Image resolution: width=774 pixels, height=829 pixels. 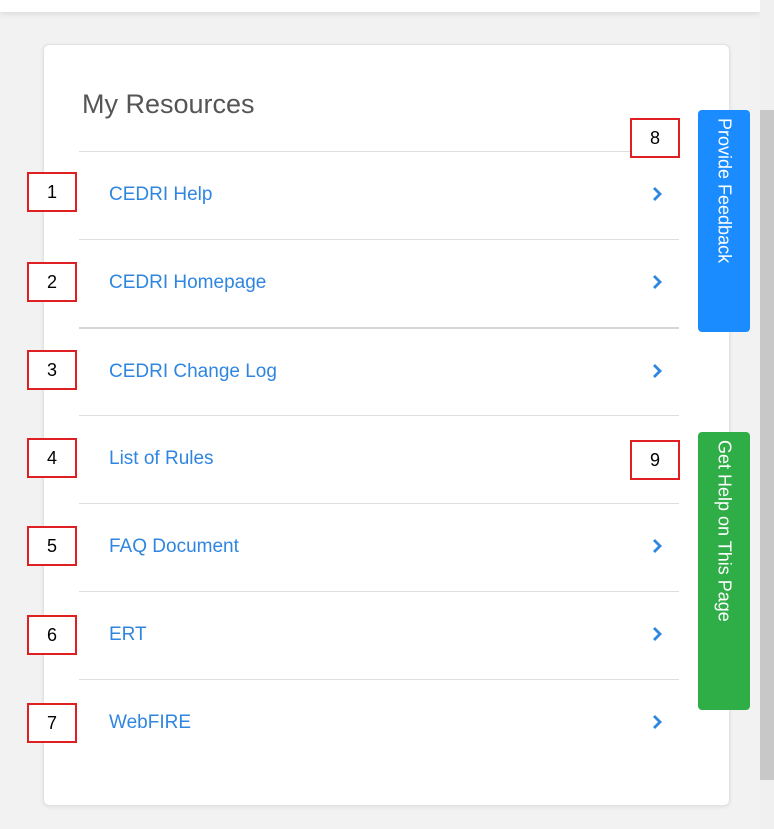 I want to click on list-item: ERT, so click(x=379, y=635).